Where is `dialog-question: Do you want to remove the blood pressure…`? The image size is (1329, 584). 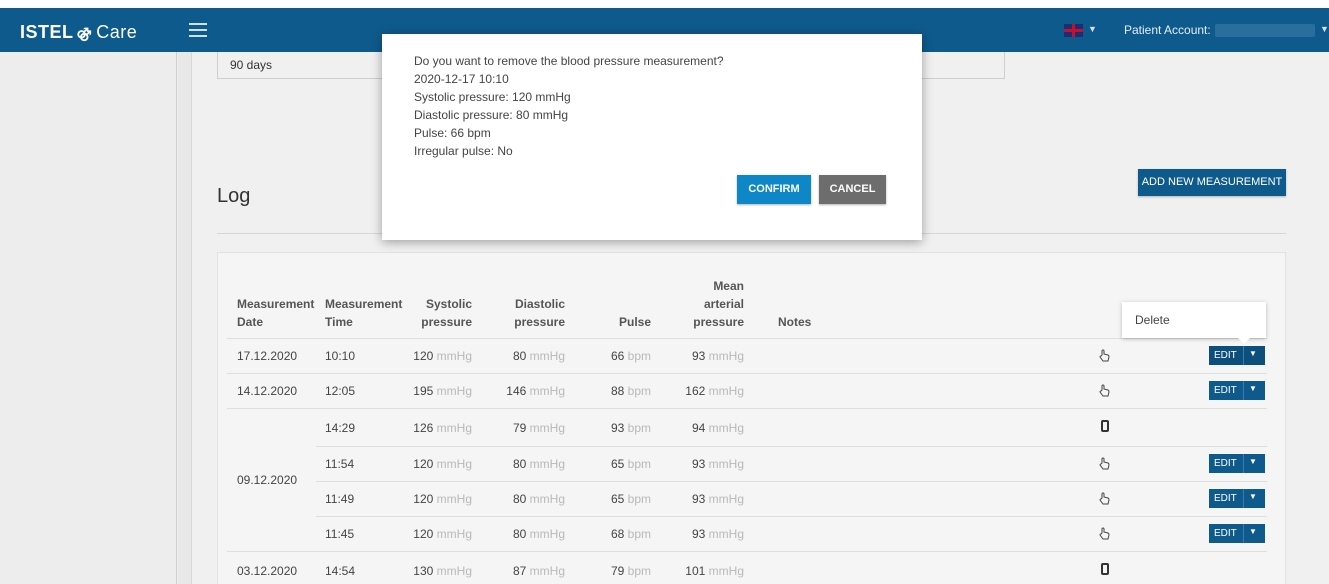
dialog-question: Do you want to remove the blood pressure… is located at coordinates (569, 61).